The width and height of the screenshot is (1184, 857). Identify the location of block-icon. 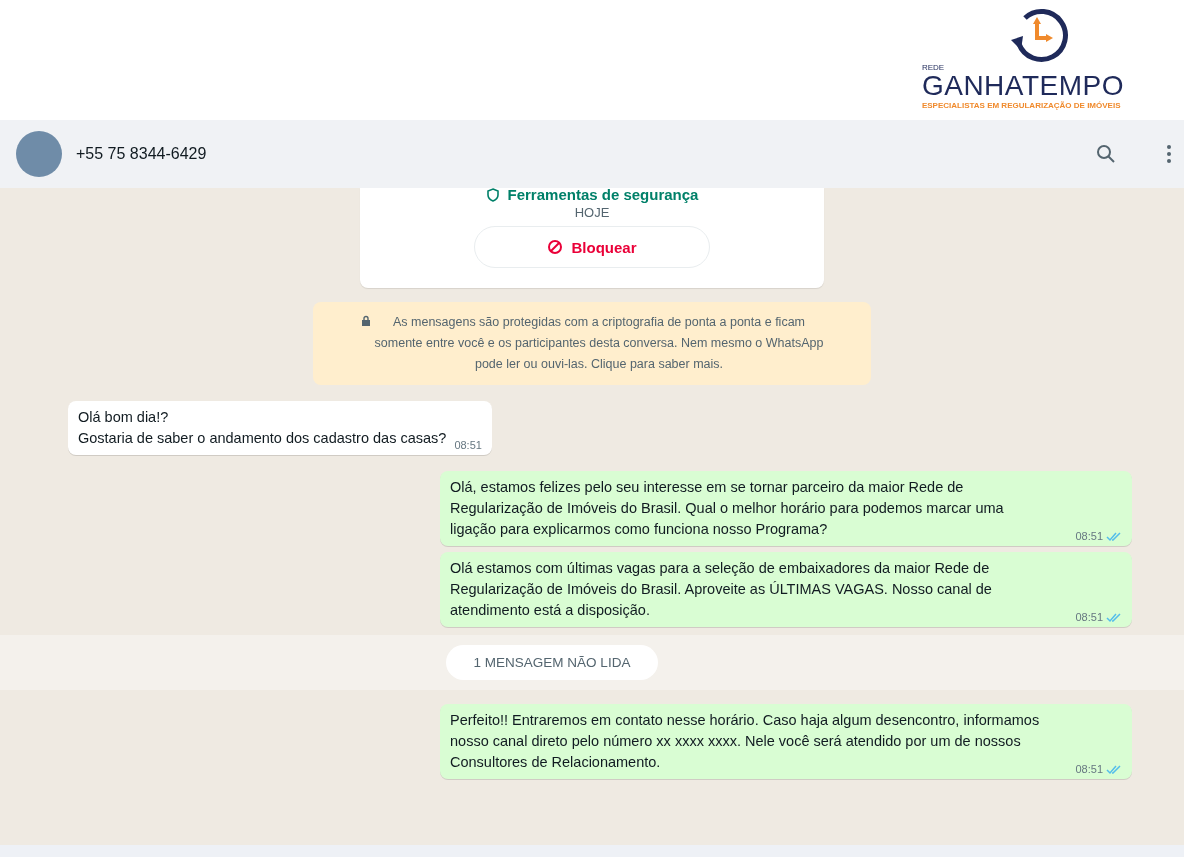
(555, 247).